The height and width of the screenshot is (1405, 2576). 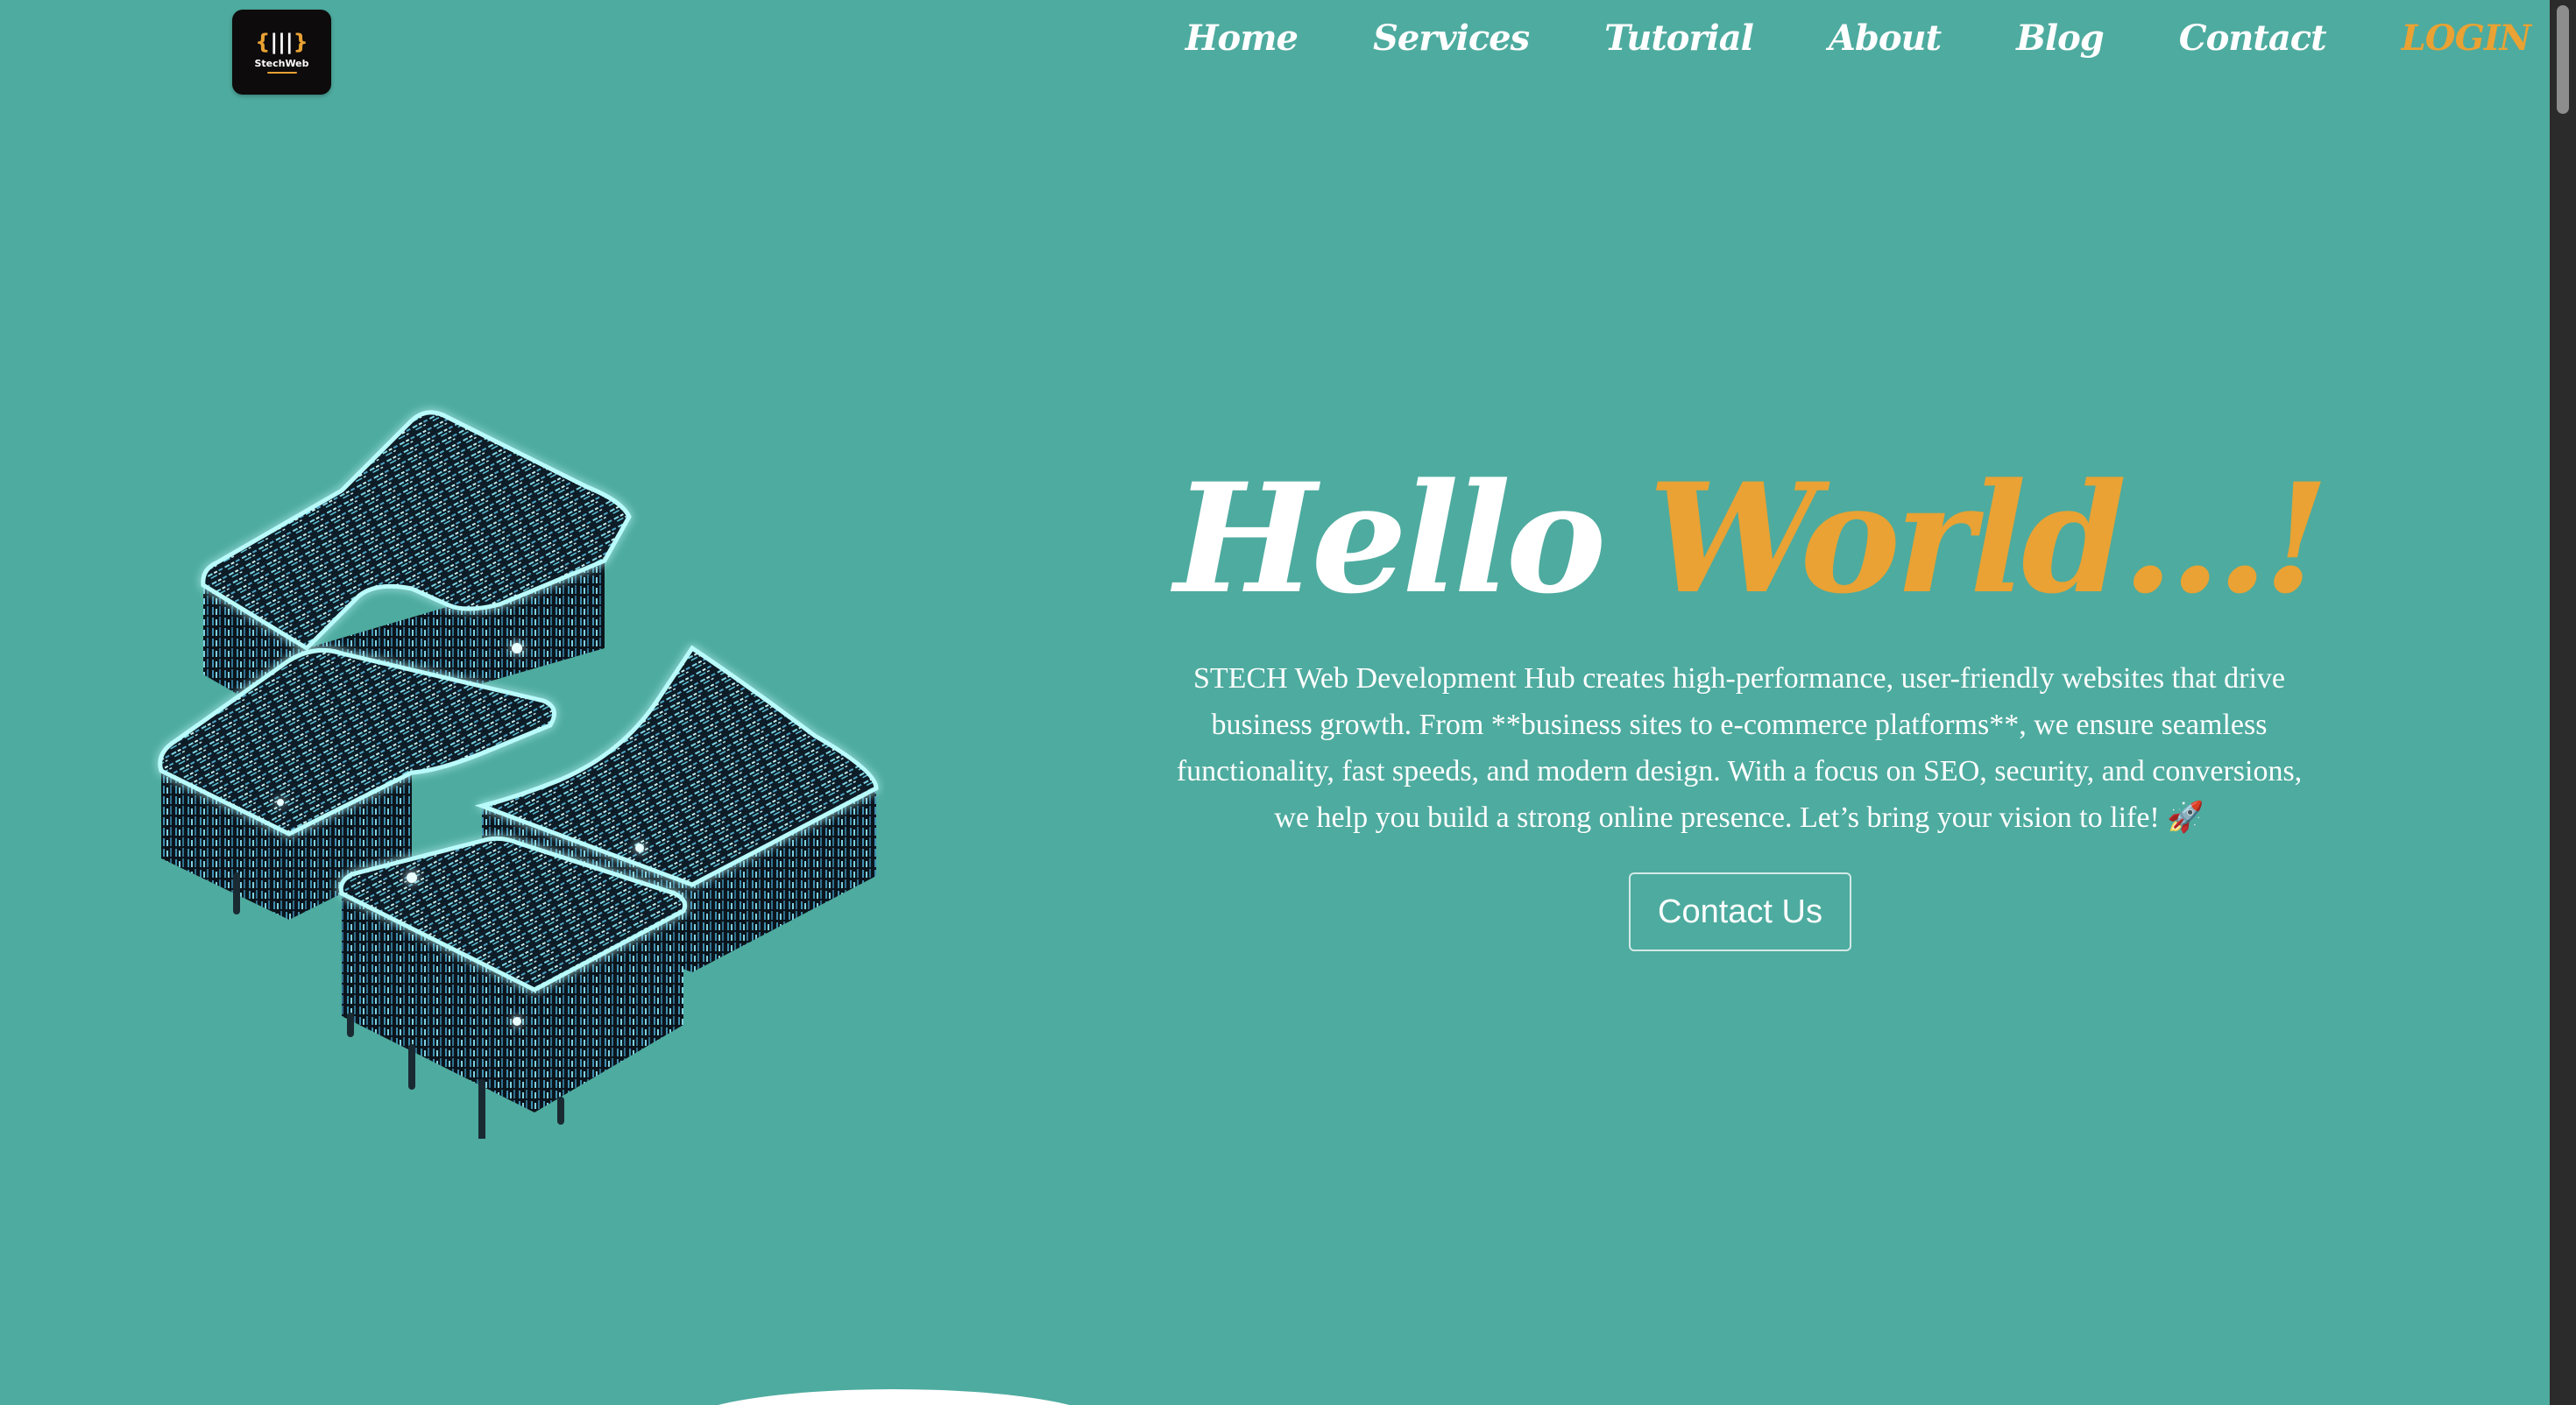 I want to click on contact-us-button: Contact Us, so click(x=1740, y=912).